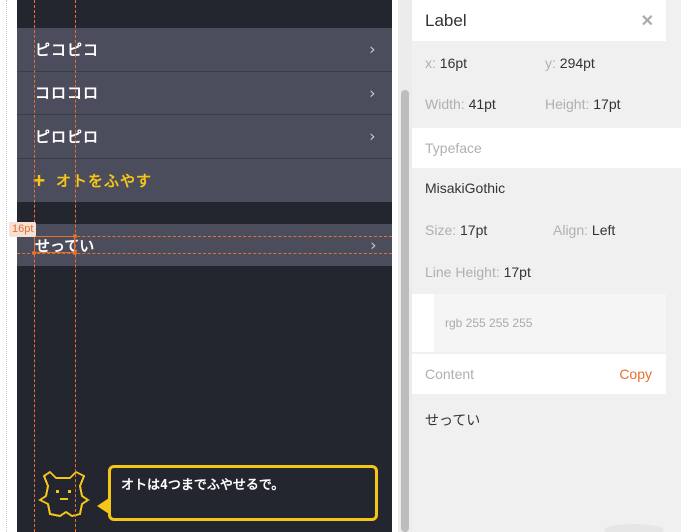 The image size is (681, 532). I want to click on menu-item-picopico: ピコピコ ›, so click(204, 50).